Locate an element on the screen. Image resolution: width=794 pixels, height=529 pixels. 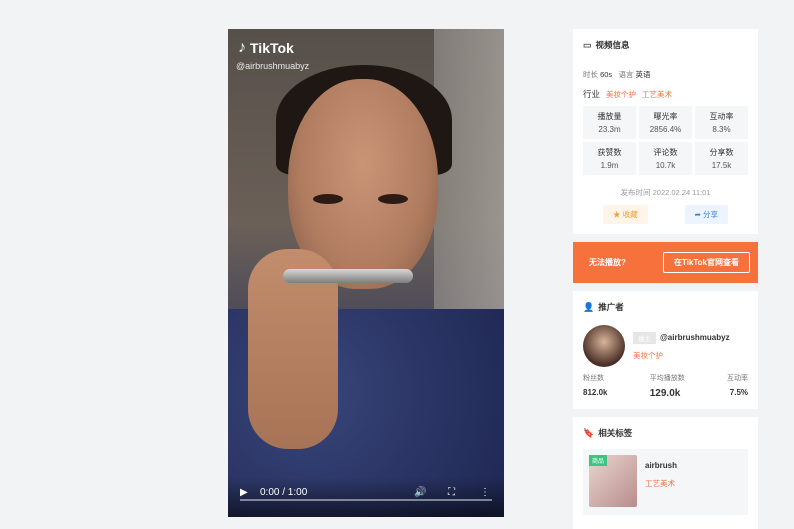
stat-label: 曝光率 is located at coordinates (665, 116).